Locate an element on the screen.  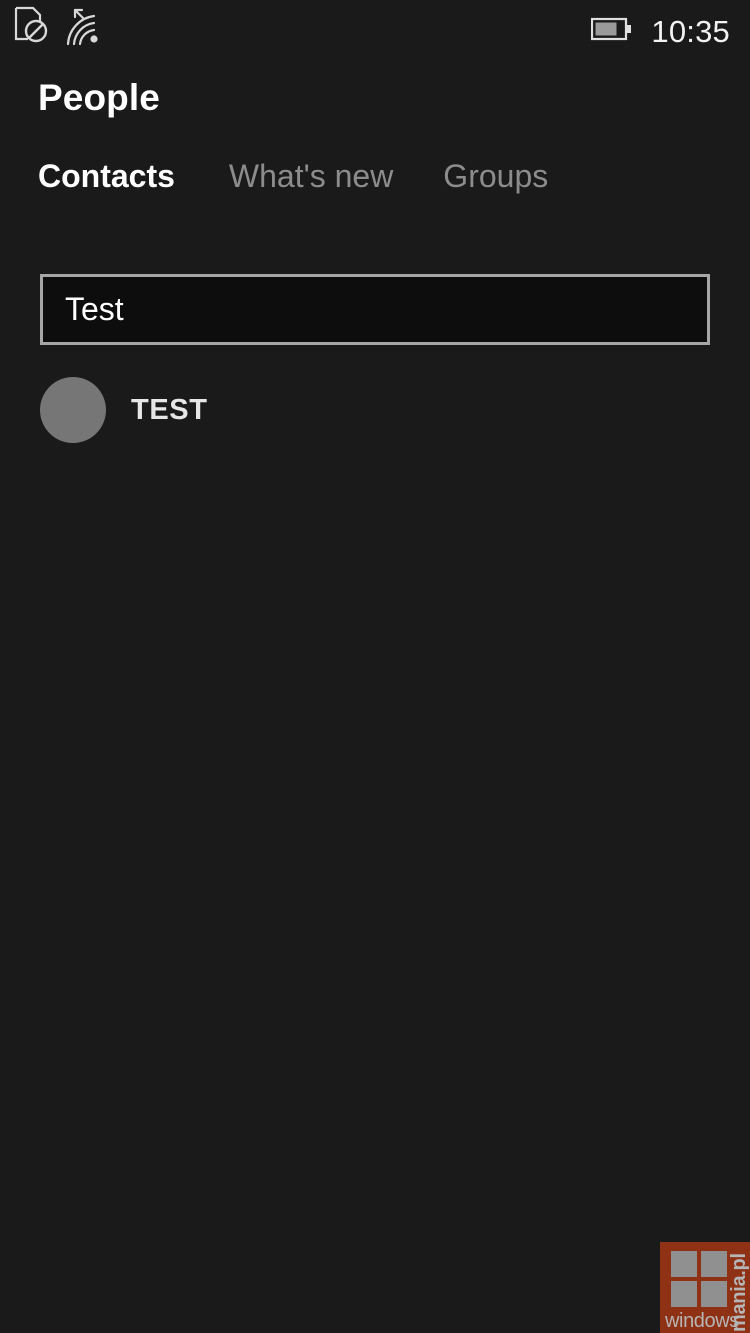
search-input is located at coordinates (375, 309).